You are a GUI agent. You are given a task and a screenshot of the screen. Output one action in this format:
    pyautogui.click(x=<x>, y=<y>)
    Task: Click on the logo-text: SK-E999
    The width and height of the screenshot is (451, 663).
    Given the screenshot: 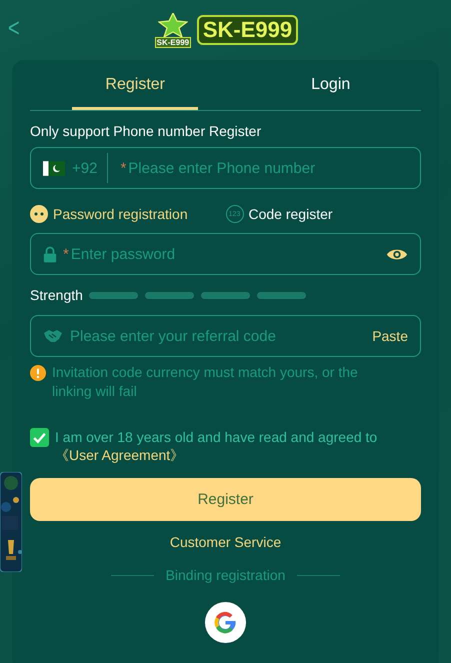 What is the action you would take?
    pyautogui.click(x=247, y=30)
    